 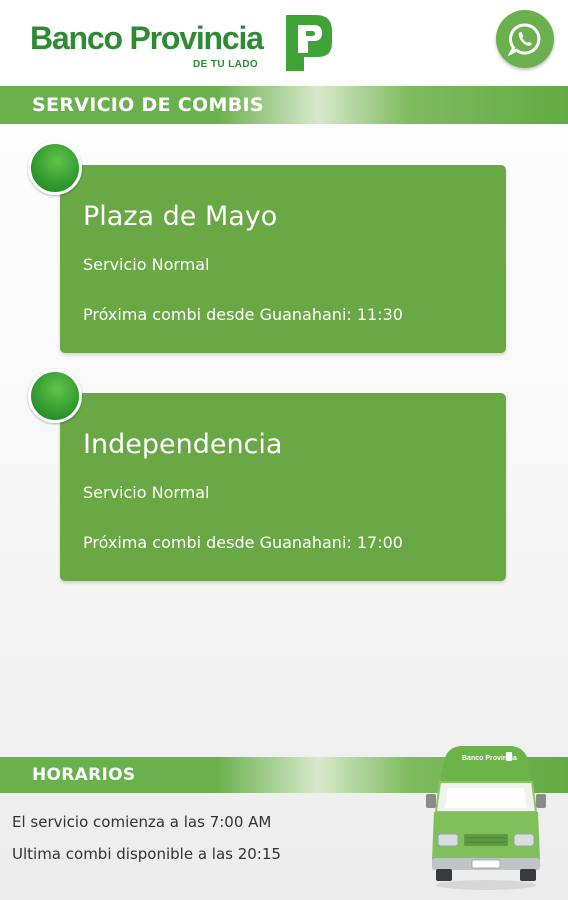 I want to click on banco-provincia-logo-icon, so click(x=309, y=43).